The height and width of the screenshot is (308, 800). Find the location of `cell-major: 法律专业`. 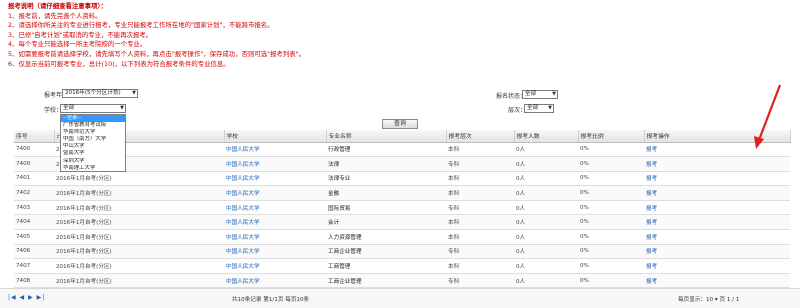

cell-major: 法律专业 is located at coordinates (386, 179).